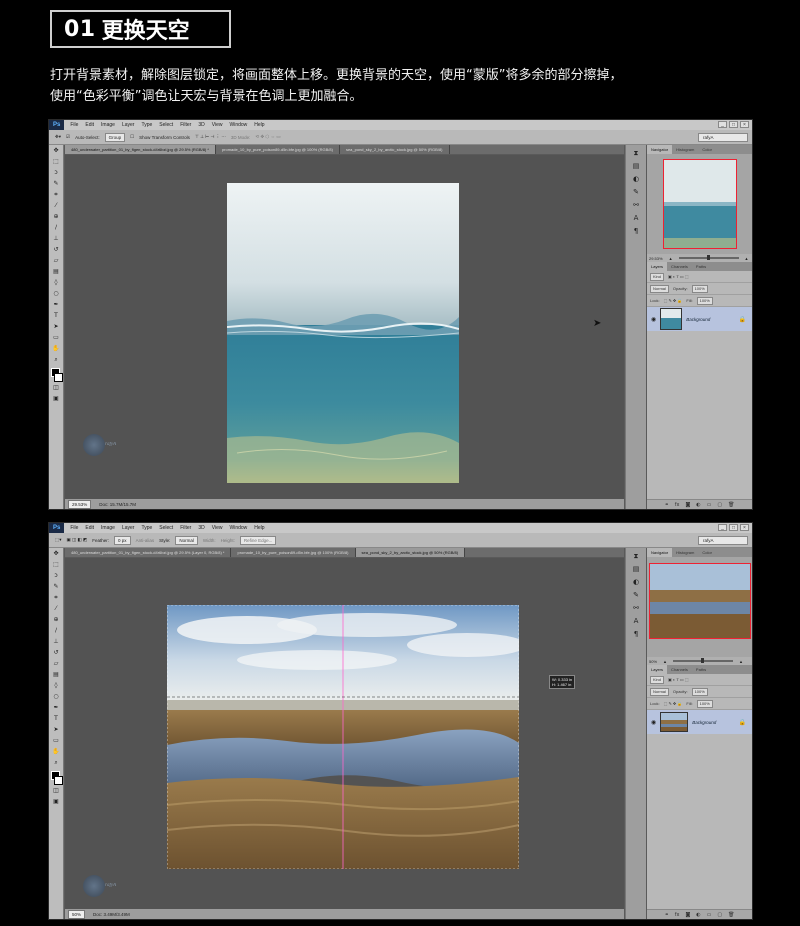 The width and height of the screenshot is (800, 926). I want to click on adjustments-icon: ◐, so click(636, 179).